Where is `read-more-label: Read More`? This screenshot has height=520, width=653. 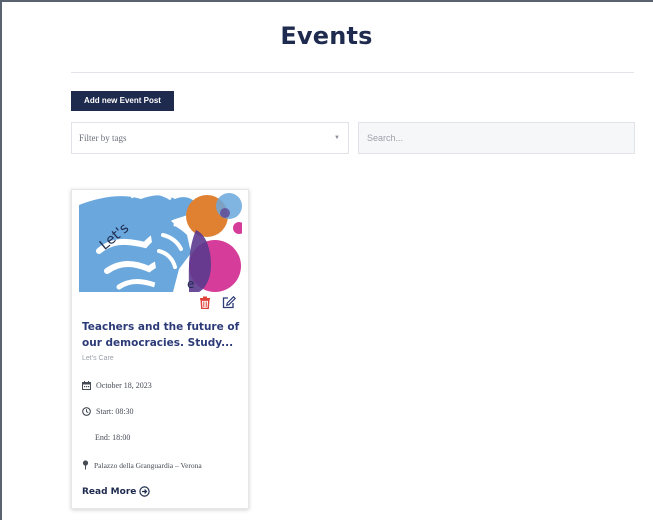
read-more-label: Read More is located at coordinates (109, 491).